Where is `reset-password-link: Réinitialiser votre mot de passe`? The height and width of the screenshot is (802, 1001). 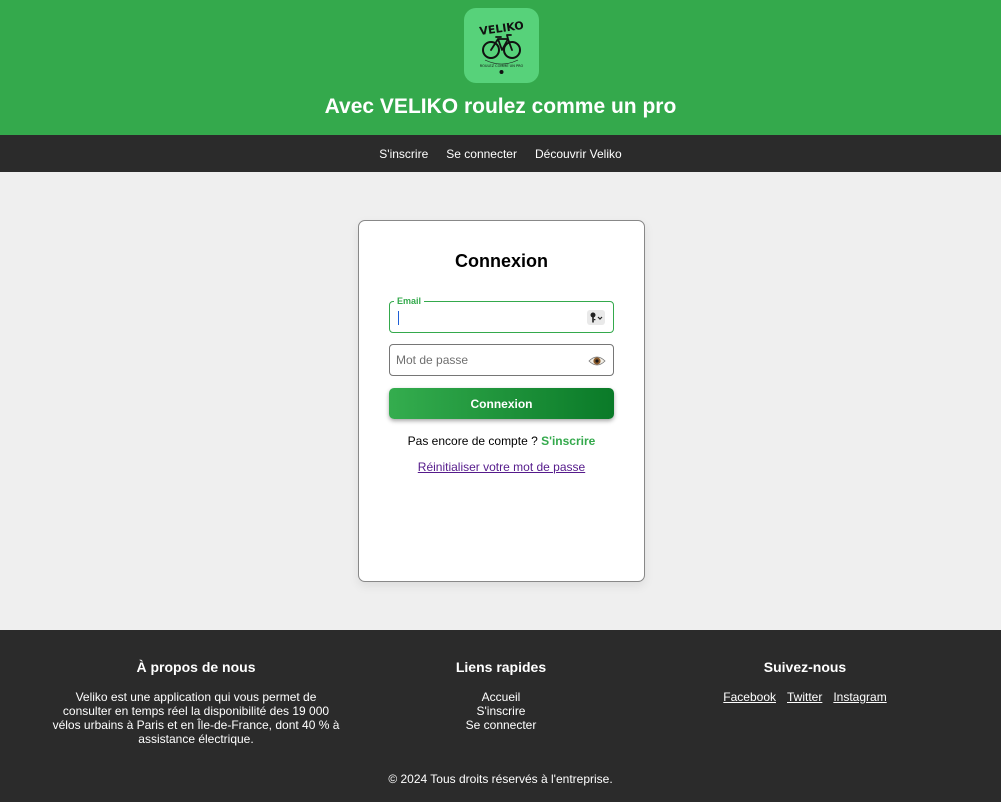
reset-password-link: Réinitialiser votre mot de passe is located at coordinates (501, 467).